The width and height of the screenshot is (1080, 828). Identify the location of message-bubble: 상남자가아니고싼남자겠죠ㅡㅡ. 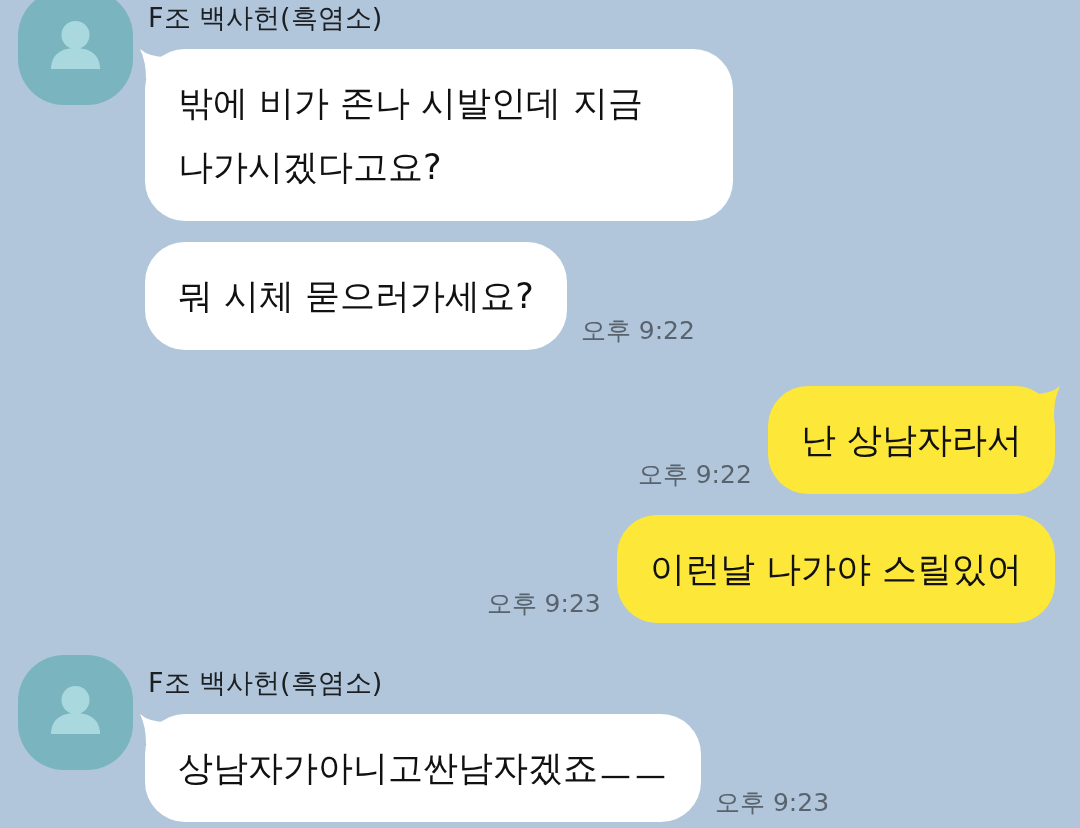
(423, 768).